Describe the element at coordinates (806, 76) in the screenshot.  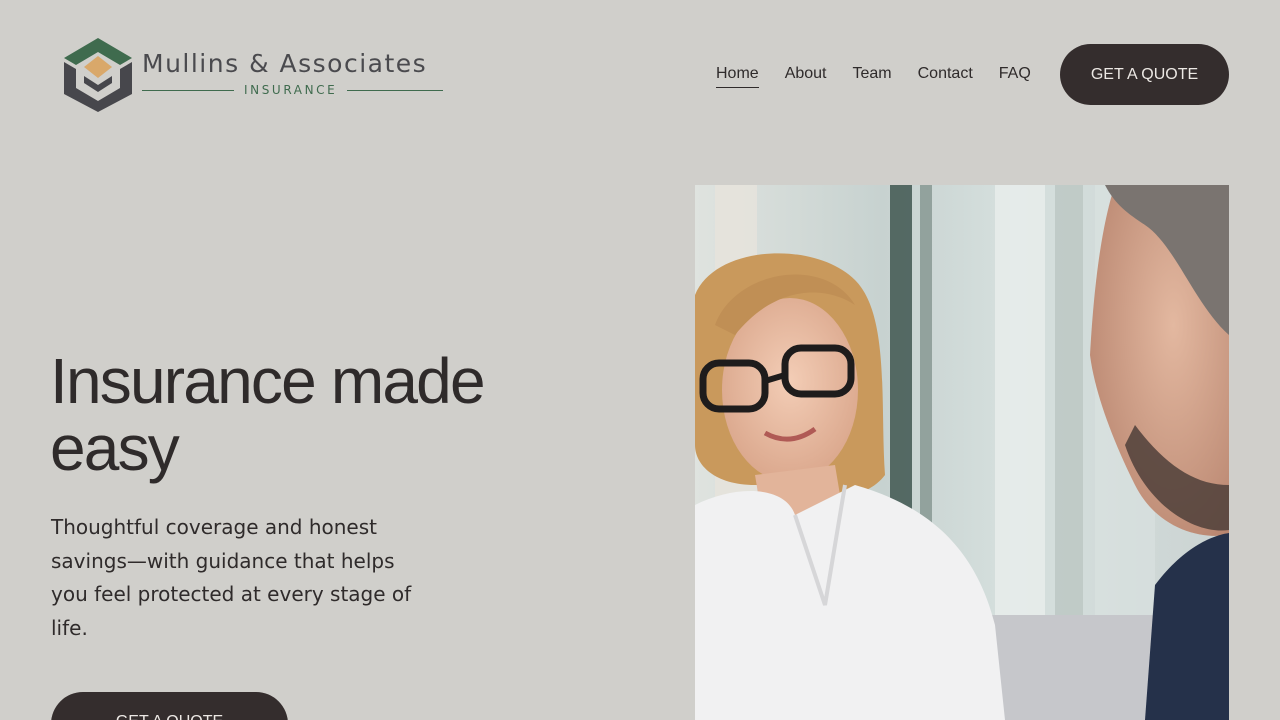
I see `nav-about: About` at that location.